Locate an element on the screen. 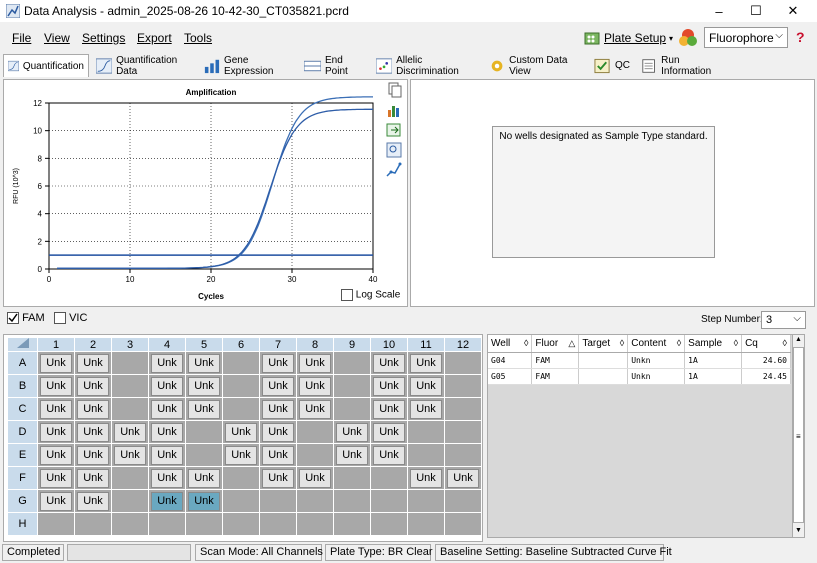 The height and width of the screenshot is (563, 817). well-table-scrollbar: ▲ ≡ ▼ is located at coordinates (798, 436).